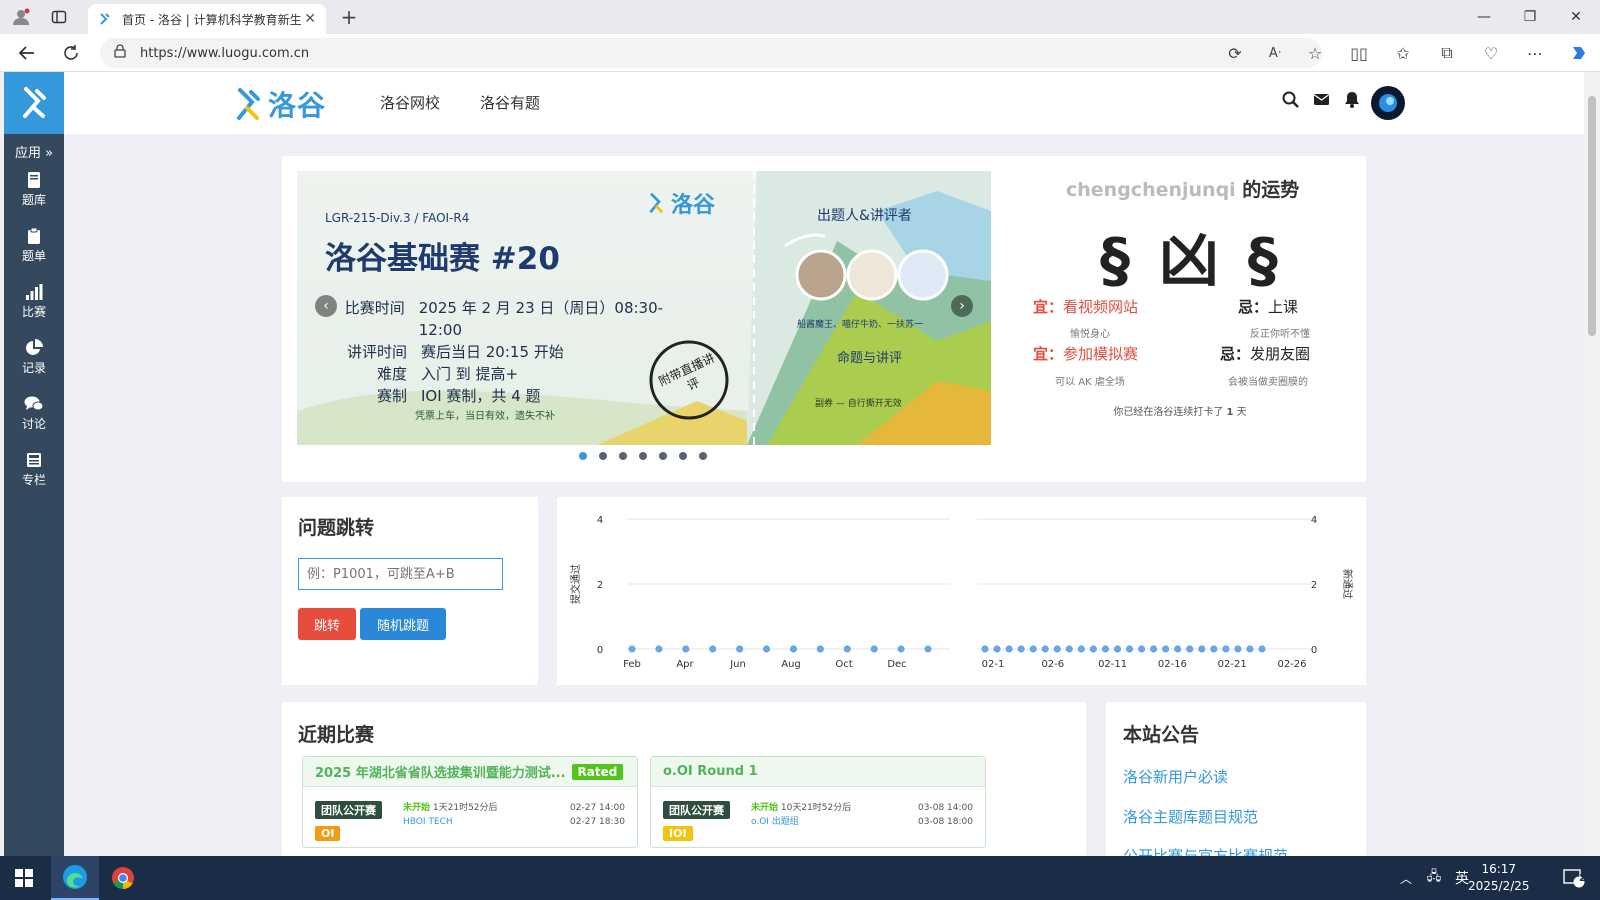 The height and width of the screenshot is (900, 1600). Describe the element at coordinates (1491, 53) in the screenshot. I see `browser-essentials-icon: ♡` at that location.